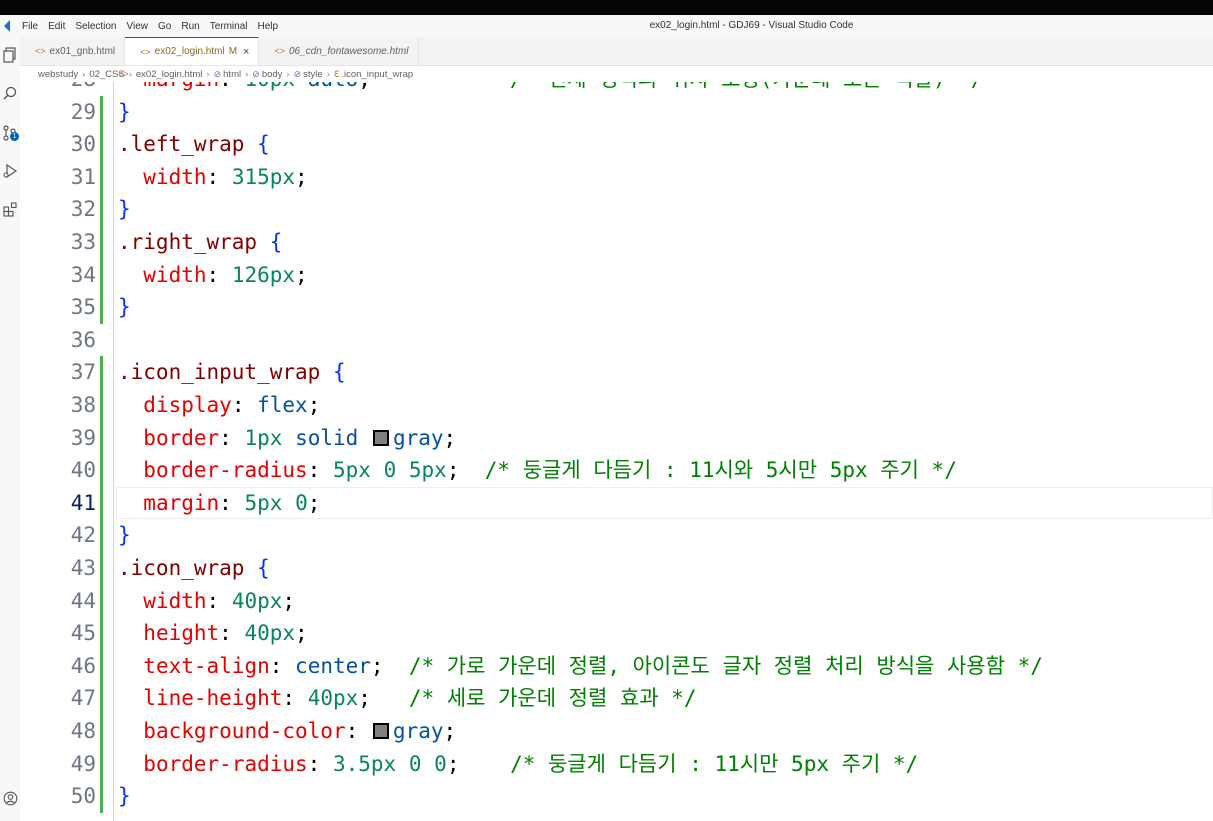 This screenshot has width=1213, height=821. What do you see at coordinates (616, 209) in the screenshot?
I see `code-line: 32}` at bounding box center [616, 209].